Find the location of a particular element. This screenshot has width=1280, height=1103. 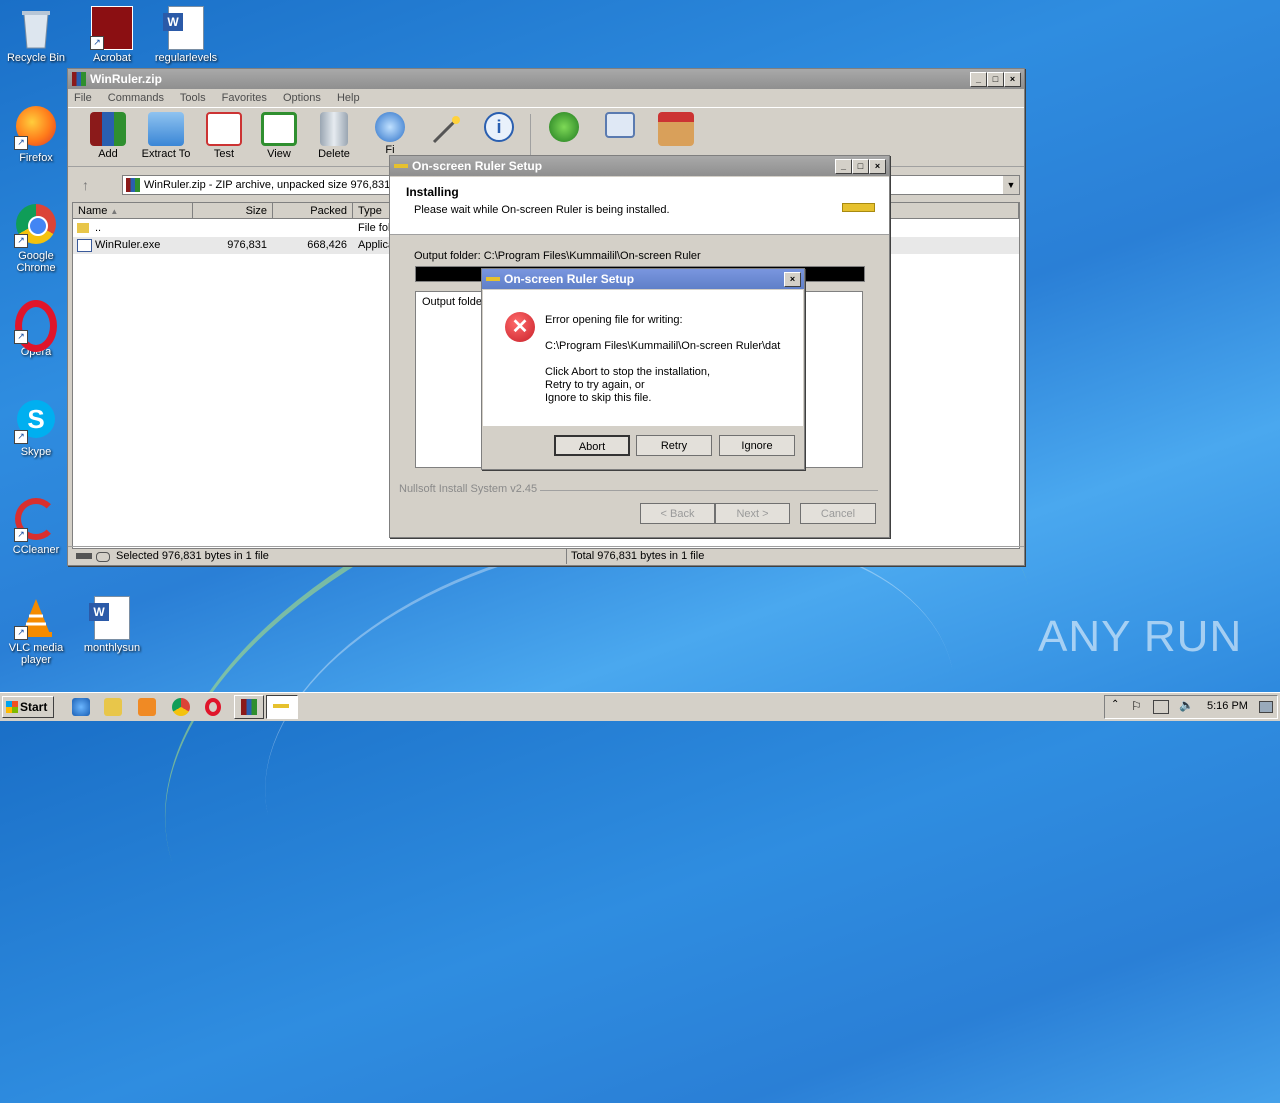

desktop-icon-ccleaner: ↗ CCleaner is located at coordinates (36, 527).